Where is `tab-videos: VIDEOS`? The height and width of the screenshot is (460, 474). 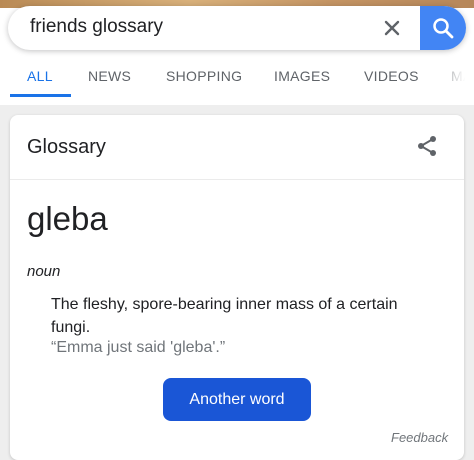
tab-videos: VIDEOS is located at coordinates (391, 76).